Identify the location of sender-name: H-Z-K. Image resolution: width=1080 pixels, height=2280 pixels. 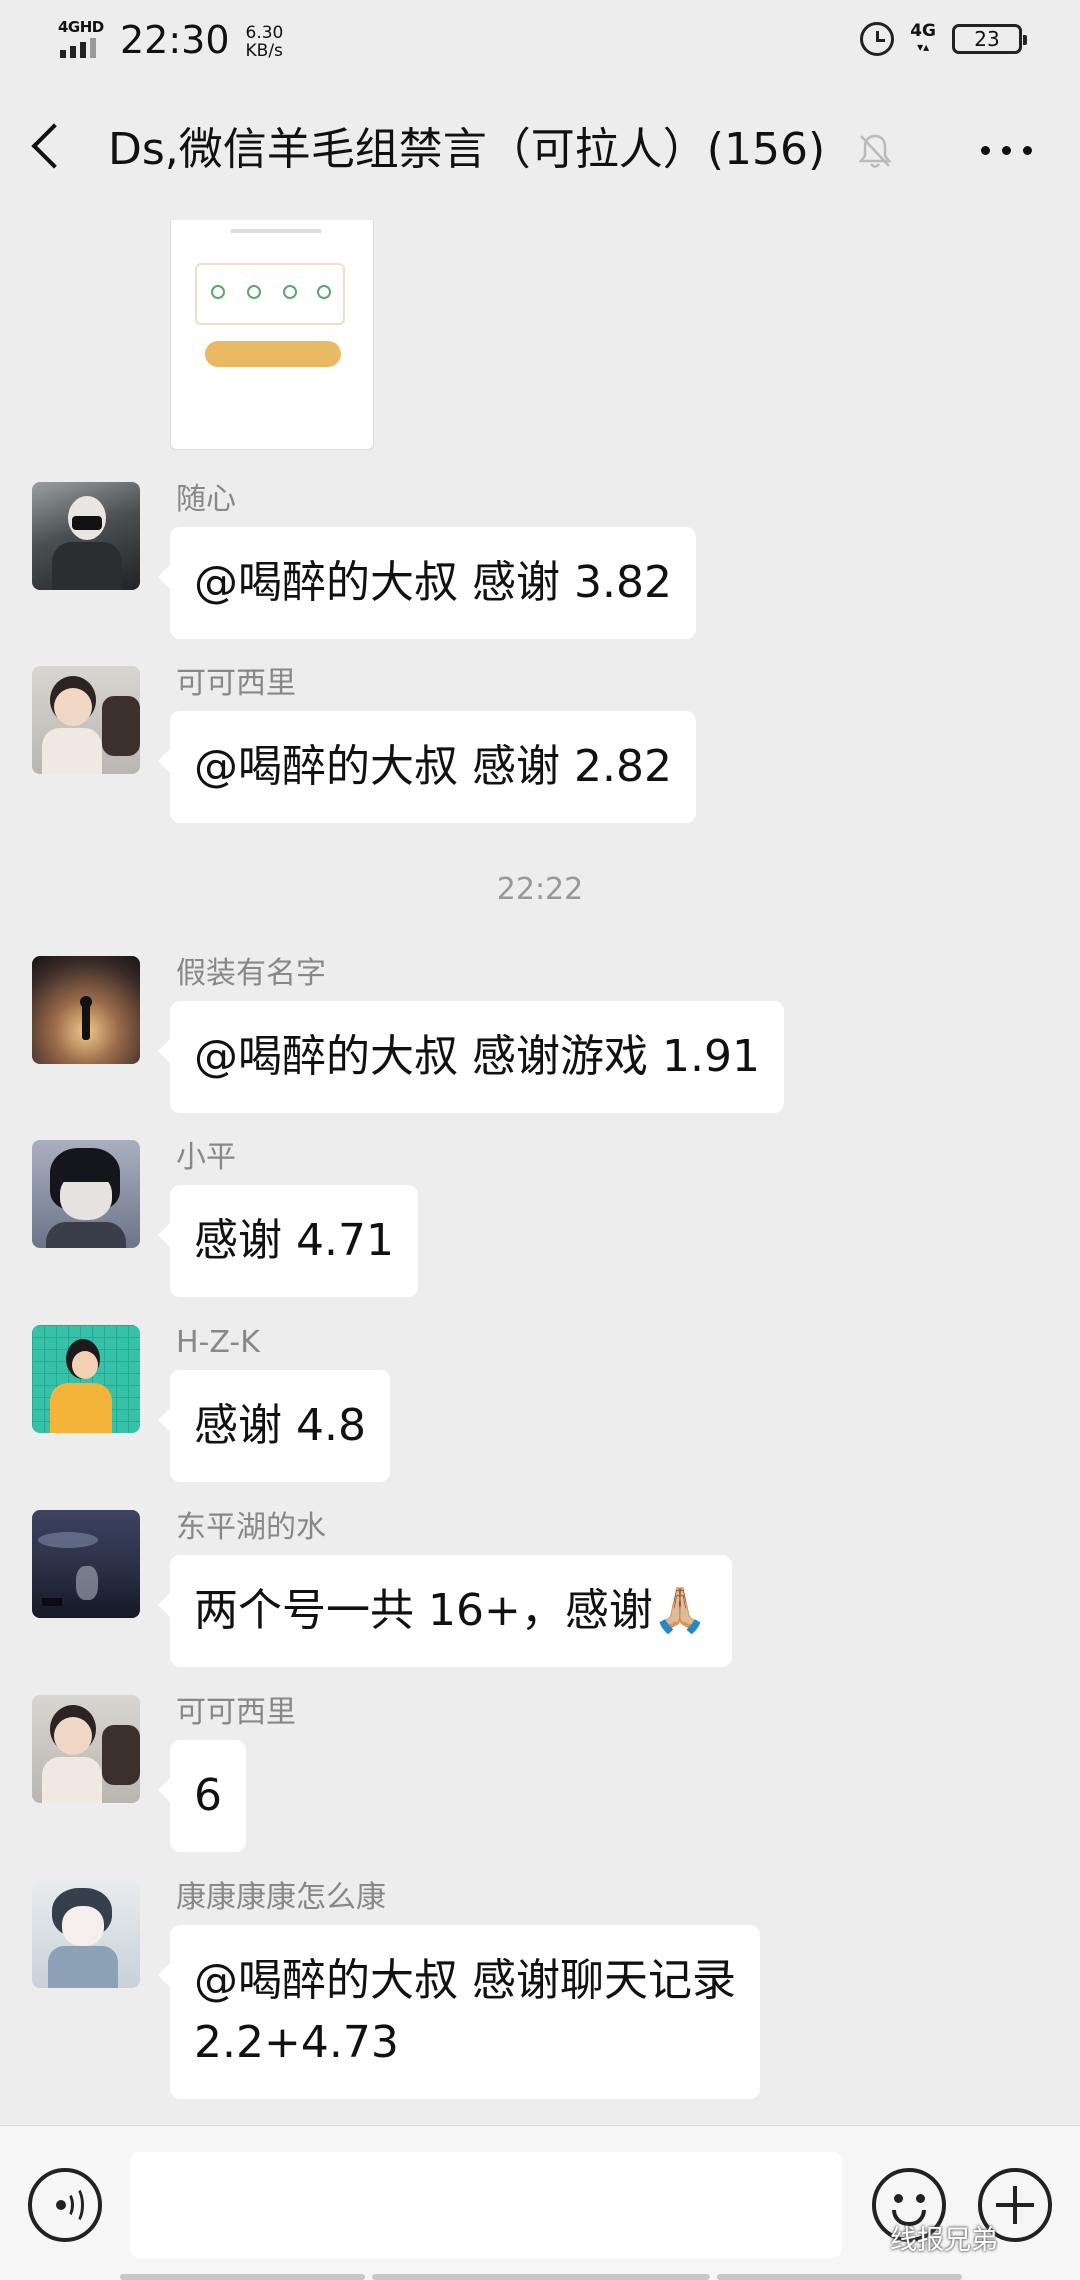
(218, 1342).